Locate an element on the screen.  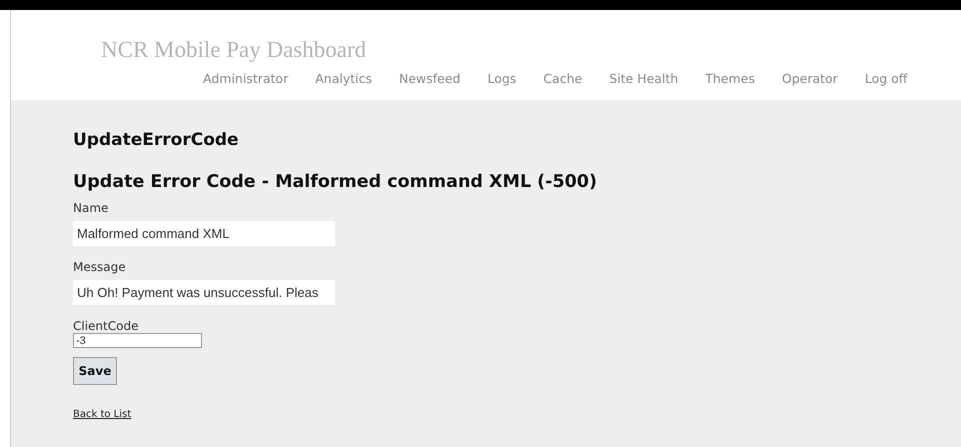
input-field: -3 is located at coordinates (137, 340).